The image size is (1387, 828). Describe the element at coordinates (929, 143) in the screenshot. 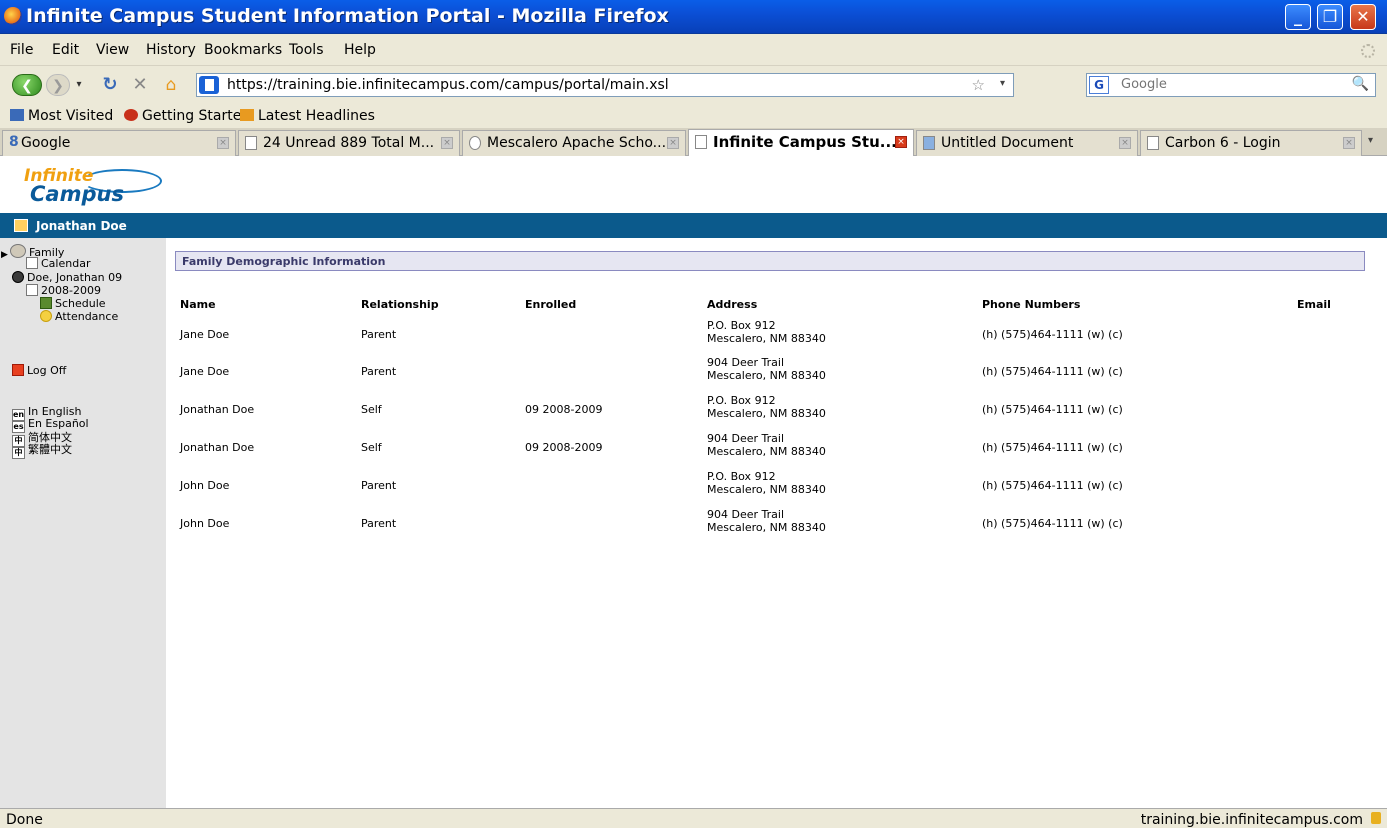

I see `image-icon` at that location.